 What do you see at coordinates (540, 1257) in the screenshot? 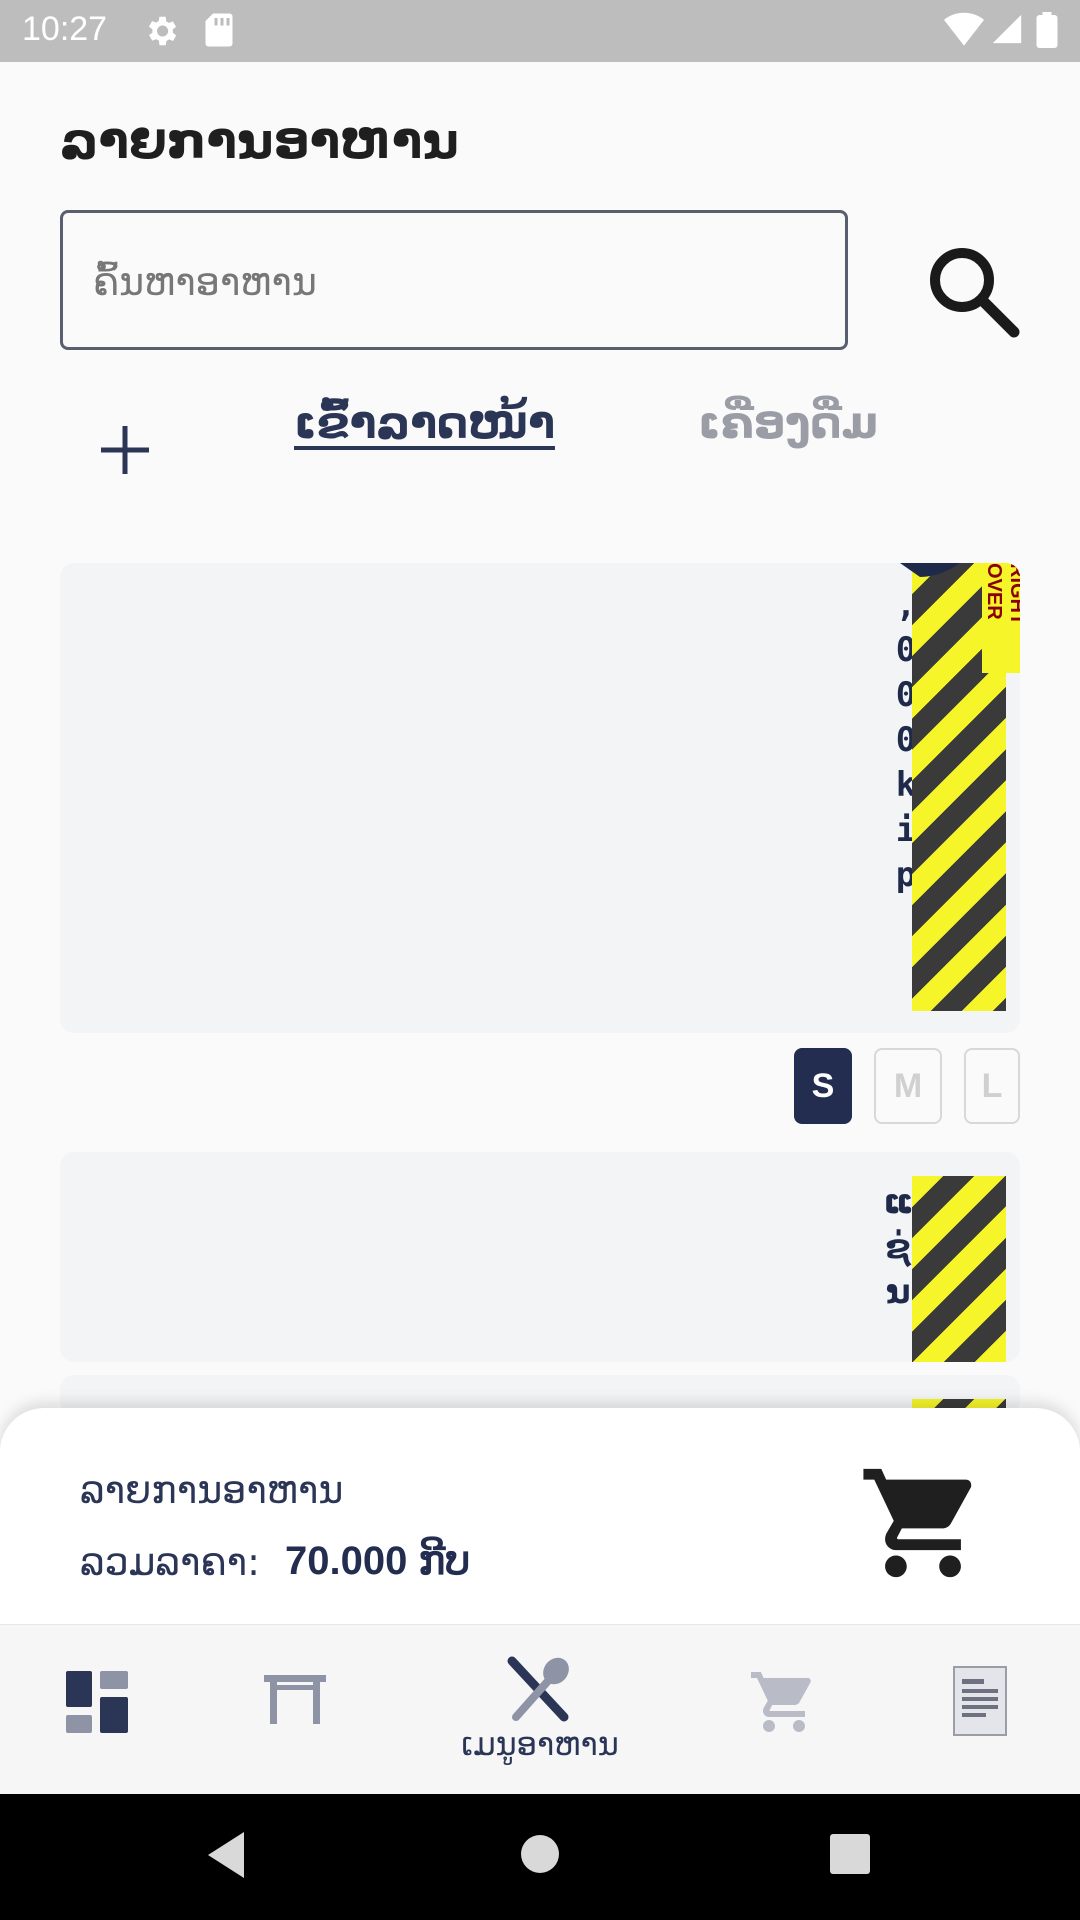
I see `food-card: ແຊ່ນ` at bounding box center [540, 1257].